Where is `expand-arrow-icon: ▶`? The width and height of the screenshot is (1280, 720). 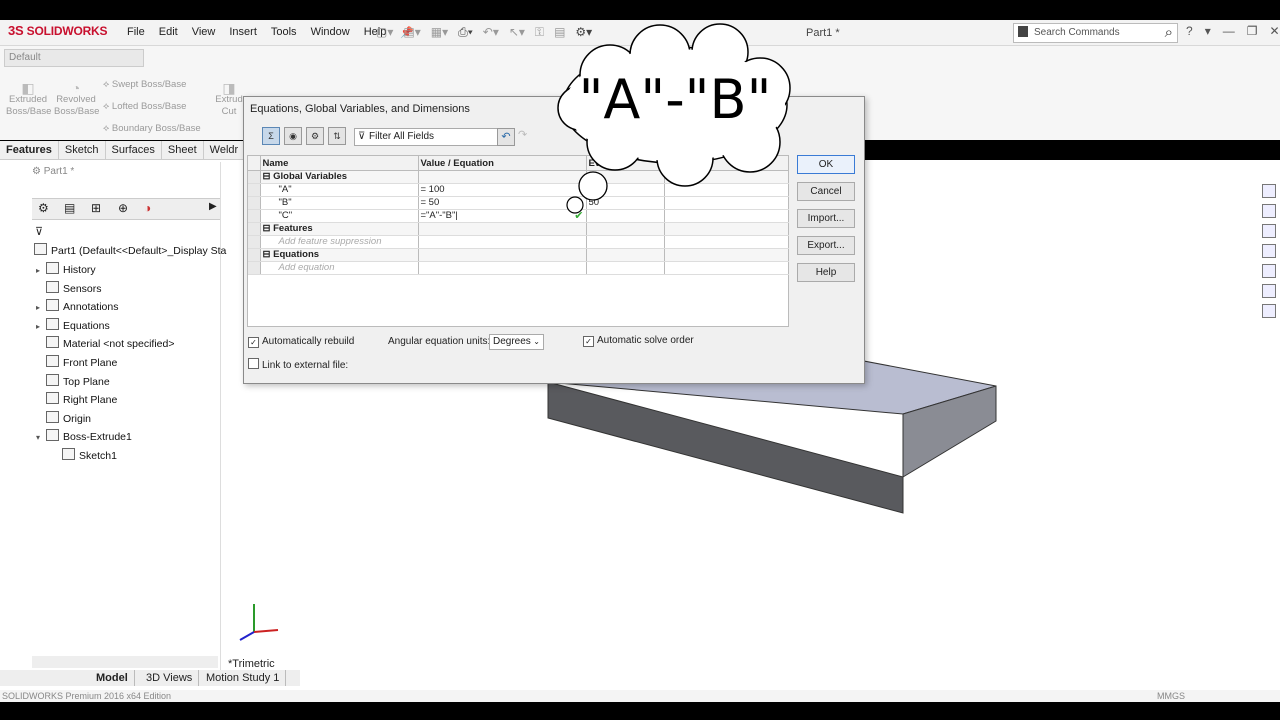
expand-arrow-icon: ▶ is located at coordinates (213, 206).